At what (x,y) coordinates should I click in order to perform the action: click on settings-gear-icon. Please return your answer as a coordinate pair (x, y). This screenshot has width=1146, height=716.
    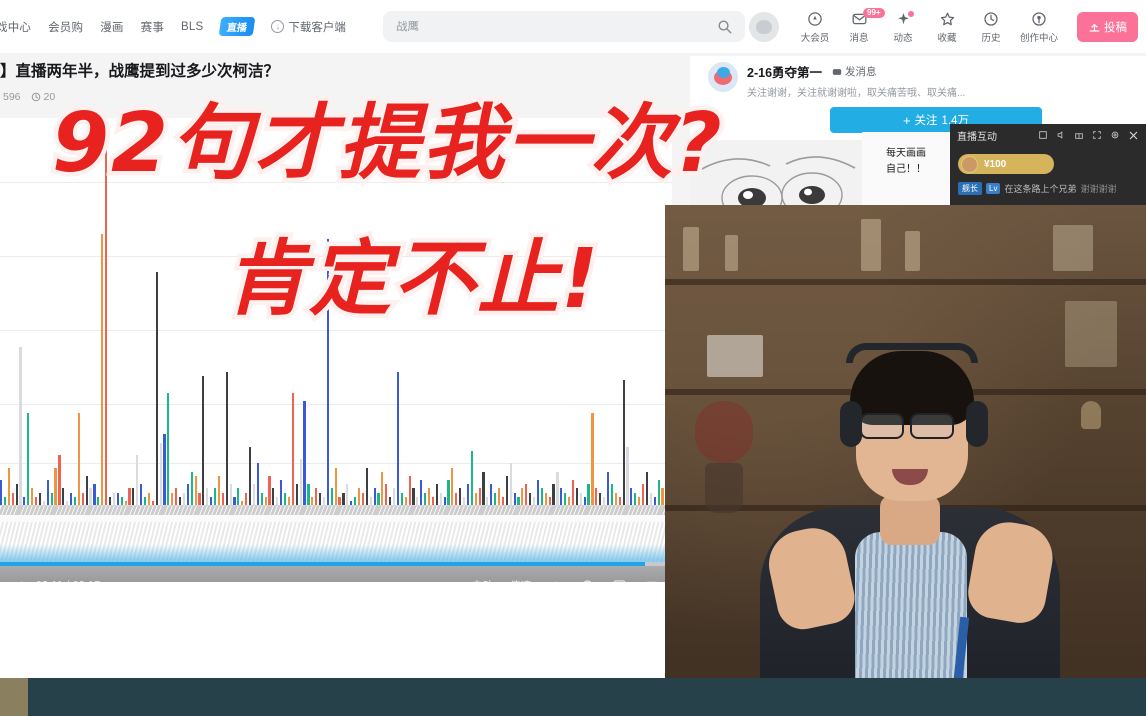
    Looking at the image, I should click on (1115, 135).